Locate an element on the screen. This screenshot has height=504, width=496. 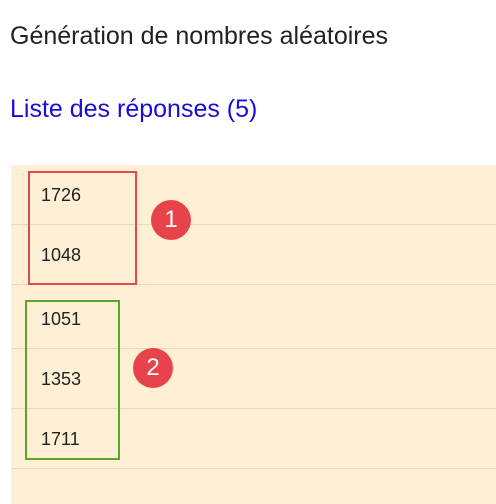
annotation-badge-2: 2 is located at coordinates (153, 368).